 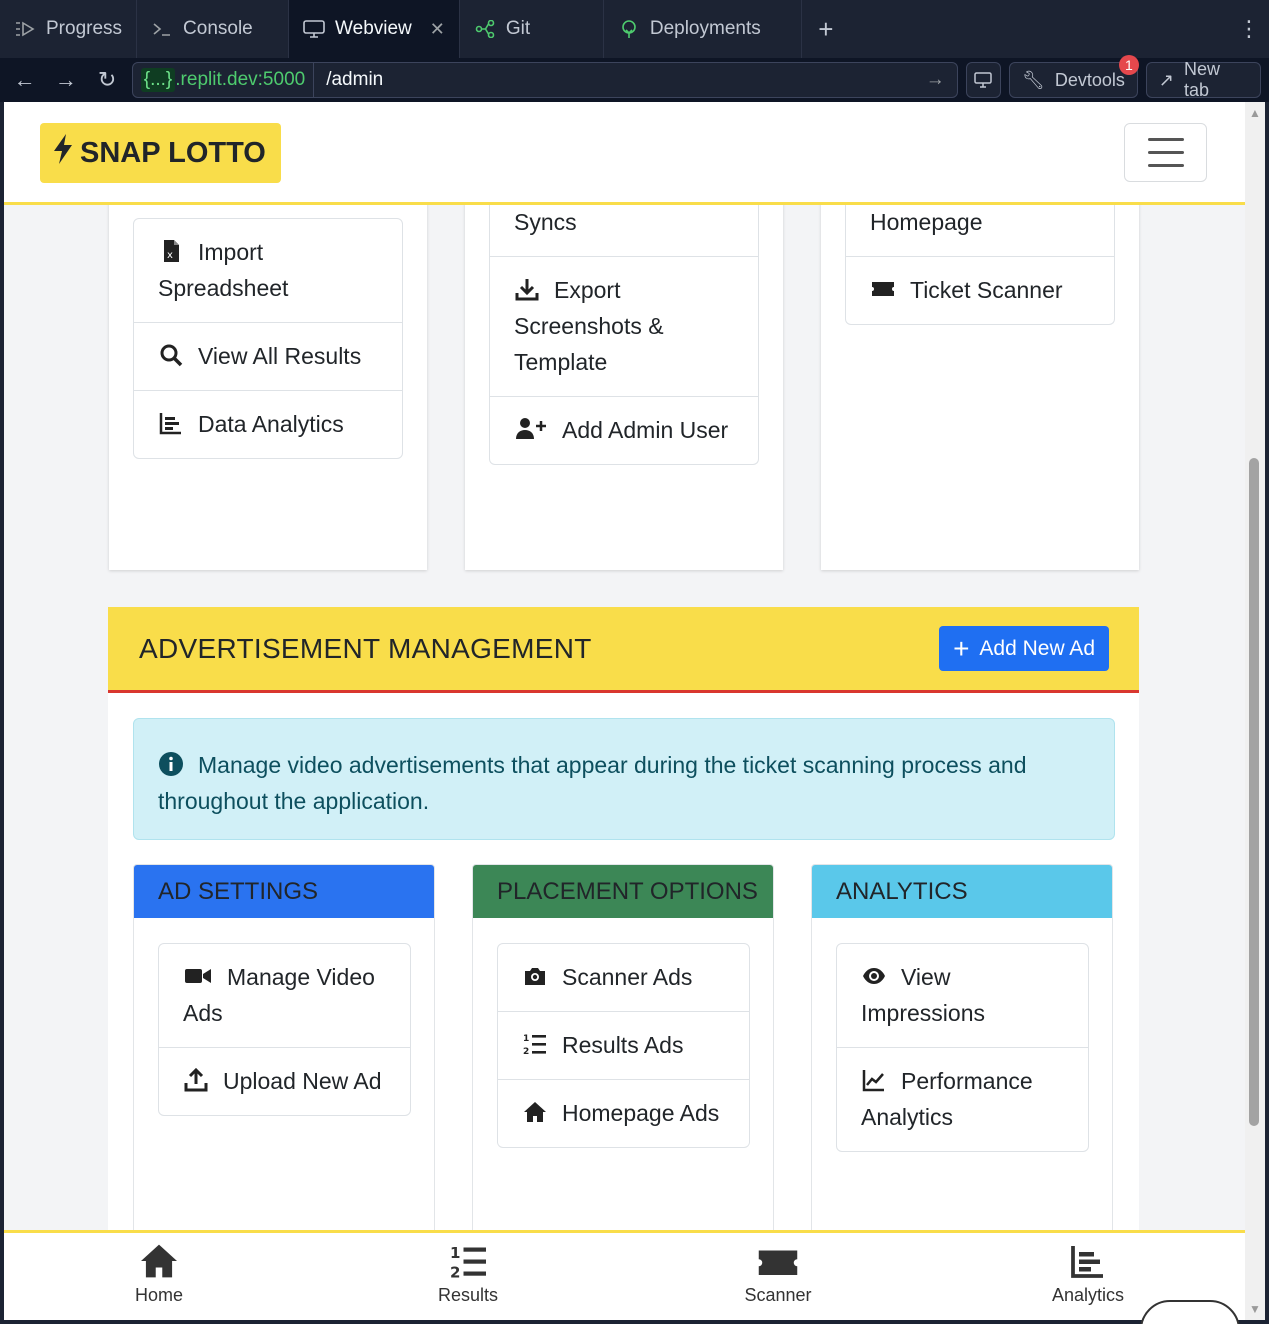 I want to click on list-item-results-ads: 1 2 Results Ads, so click(x=623, y=1046).